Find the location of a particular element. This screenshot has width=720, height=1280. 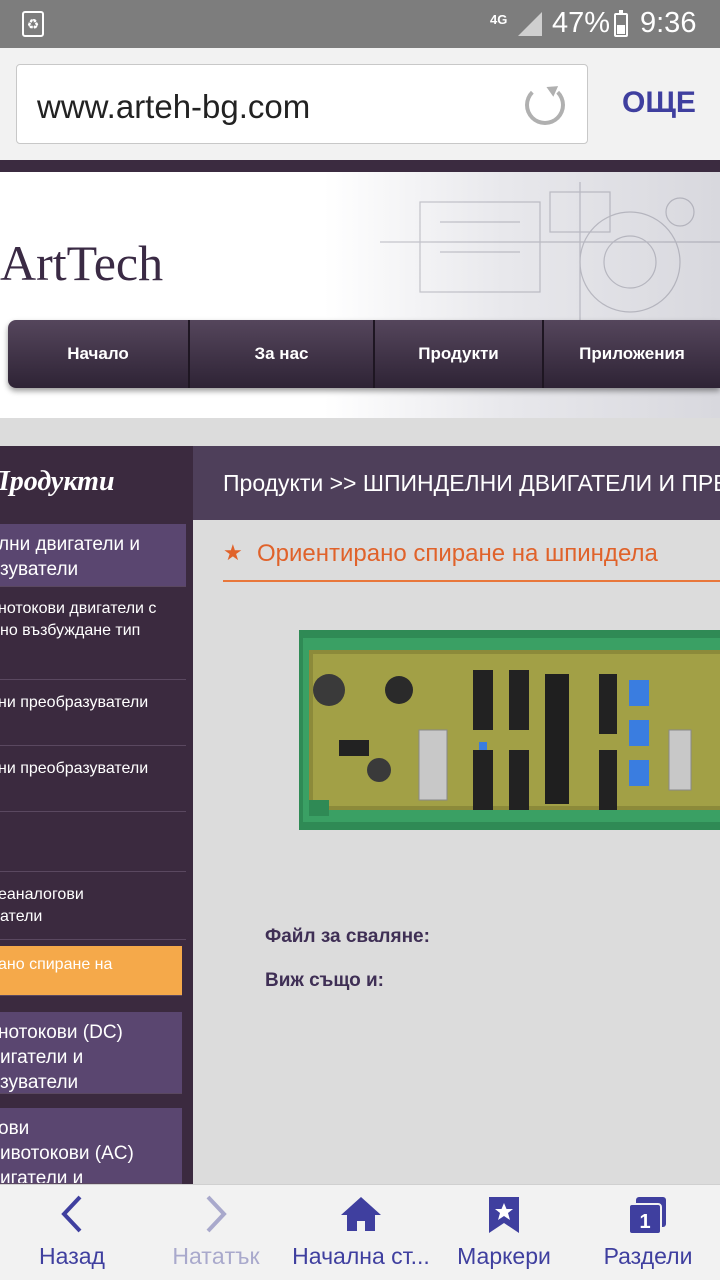

star-icon: ★ is located at coordinates (233, 552).